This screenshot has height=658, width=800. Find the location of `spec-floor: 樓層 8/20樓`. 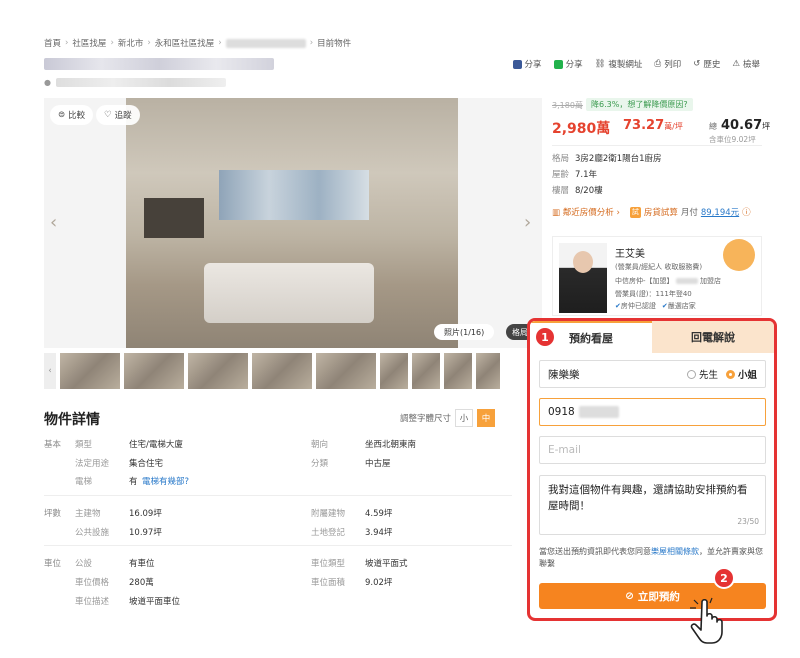

spec-floor: 樓層 8/20樓 is located at coordinates (577, 191).